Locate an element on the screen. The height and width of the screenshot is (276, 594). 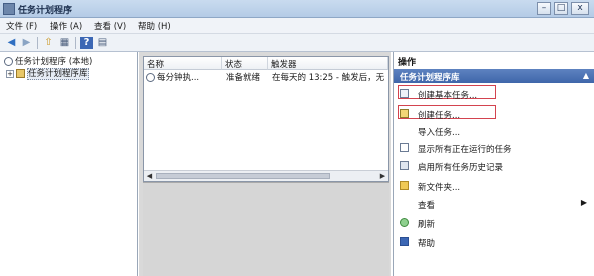
show-hide-console-tree-icon: ▦ is located at coordinates (64, 43).